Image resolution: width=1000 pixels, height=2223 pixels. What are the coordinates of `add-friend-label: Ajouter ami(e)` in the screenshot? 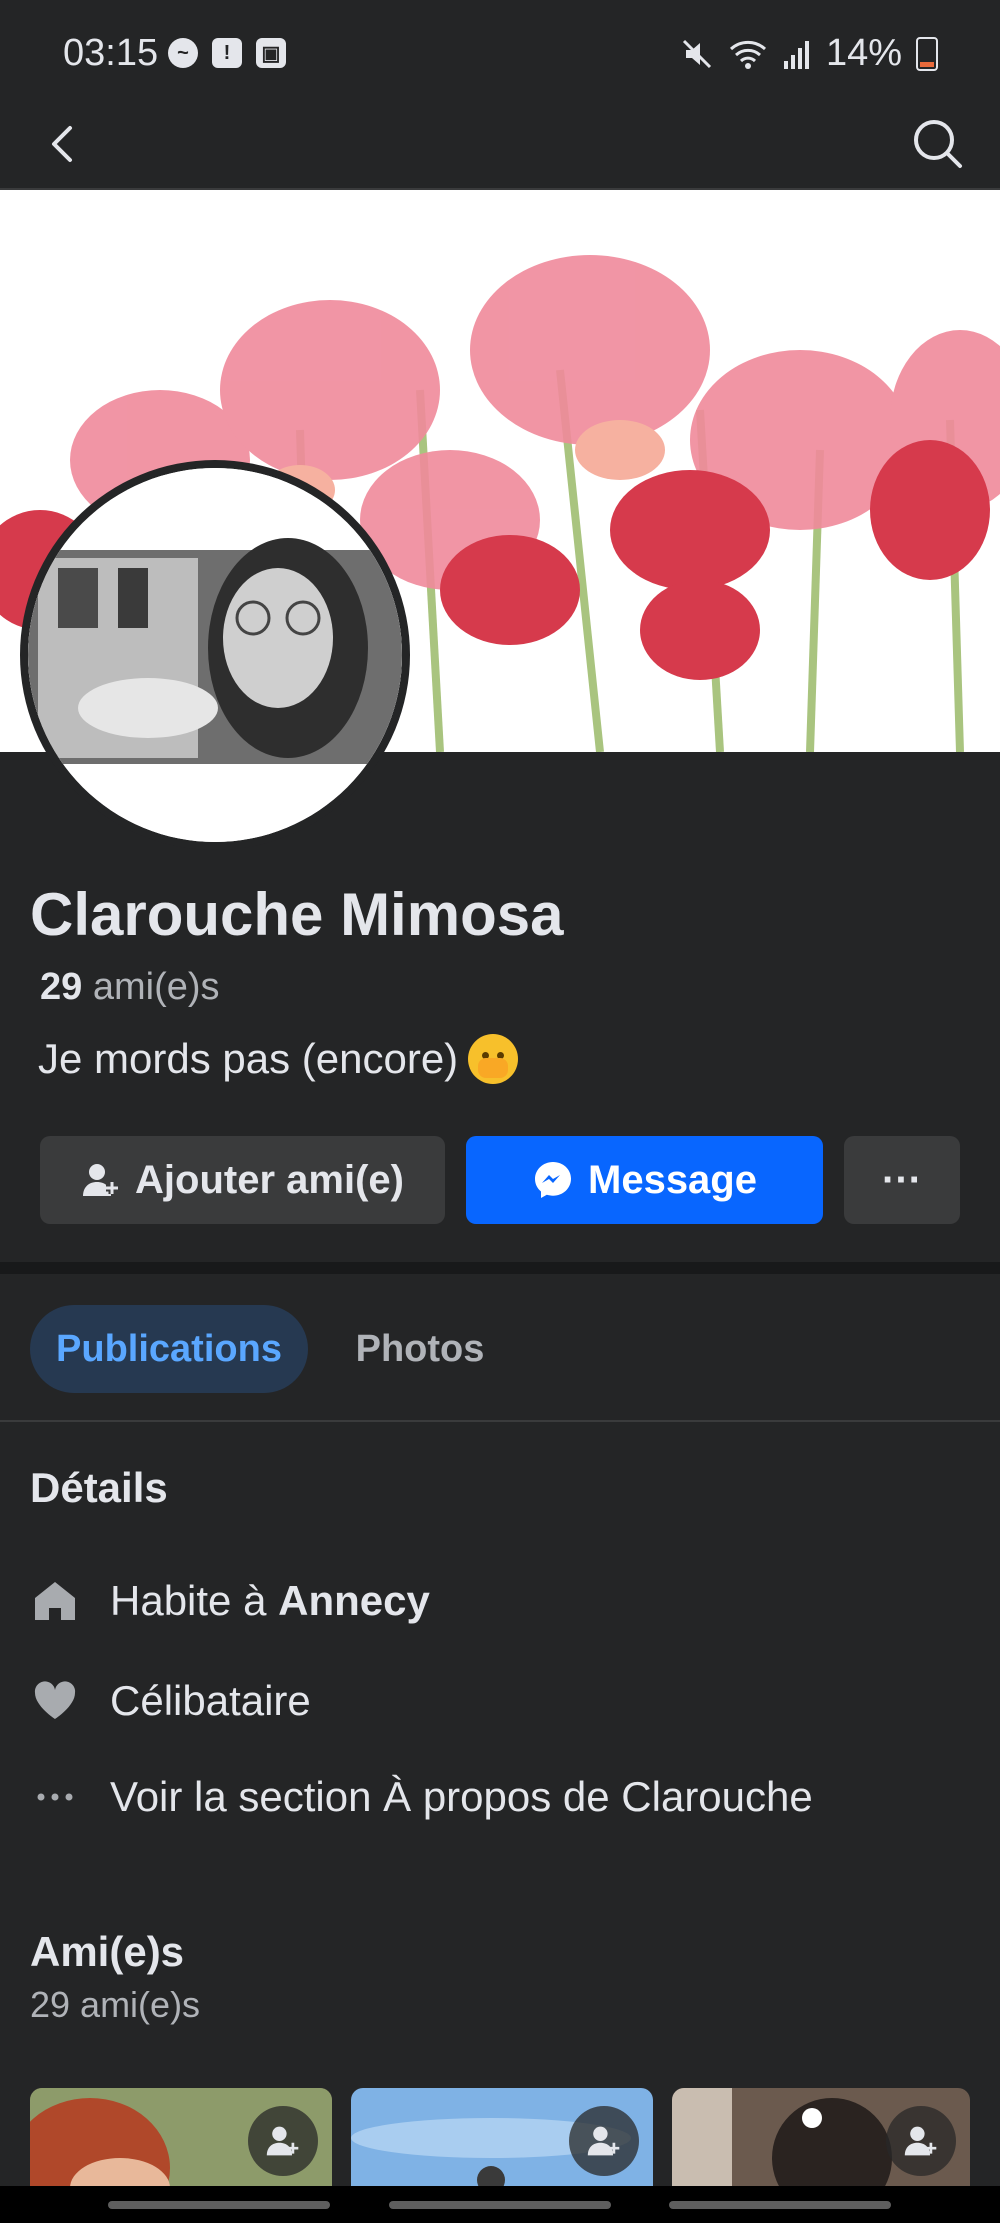 It's located at (269, 1179).